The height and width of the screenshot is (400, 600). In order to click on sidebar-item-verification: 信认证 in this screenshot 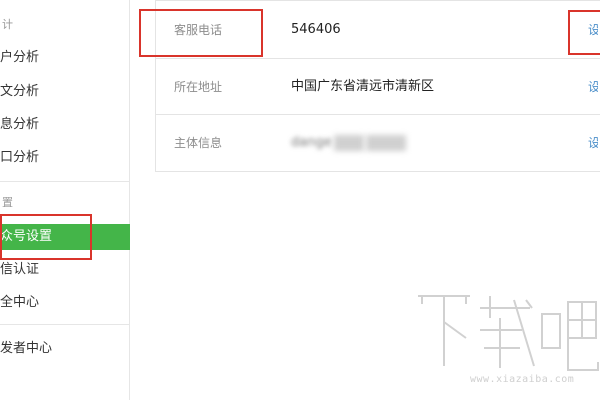, I will do `click(65, 270)`.